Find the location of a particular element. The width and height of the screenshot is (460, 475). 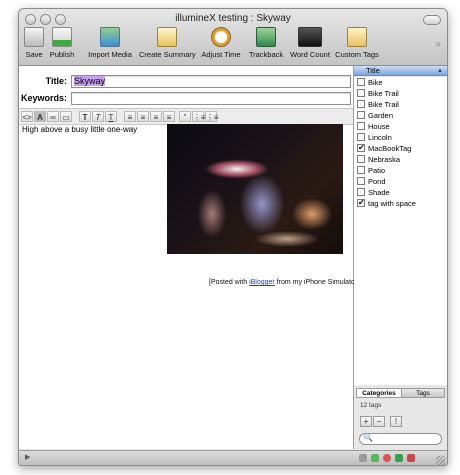

posted-prefix: [Posted with is located at coordinates (229, 282).